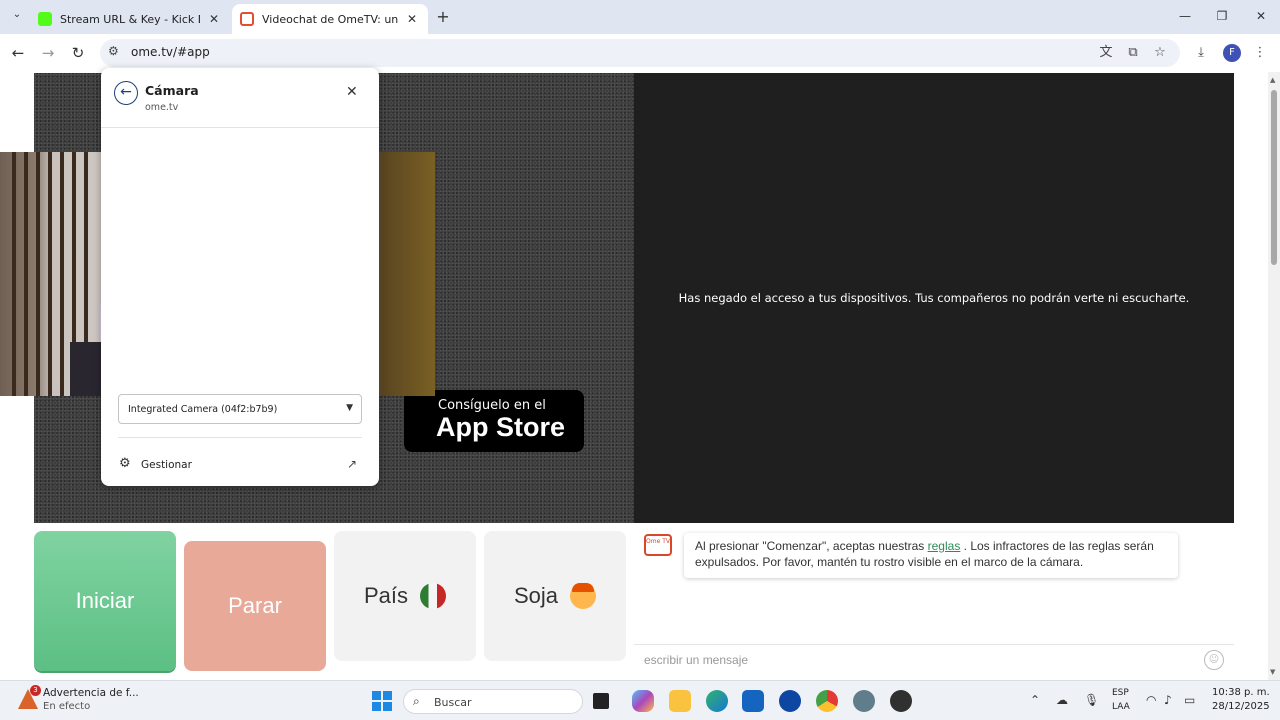  What do you see at coordinates (1091, 700) in the screenshot?
I see `microphone-icon: 🎙` at bounding box center [1091, 700].